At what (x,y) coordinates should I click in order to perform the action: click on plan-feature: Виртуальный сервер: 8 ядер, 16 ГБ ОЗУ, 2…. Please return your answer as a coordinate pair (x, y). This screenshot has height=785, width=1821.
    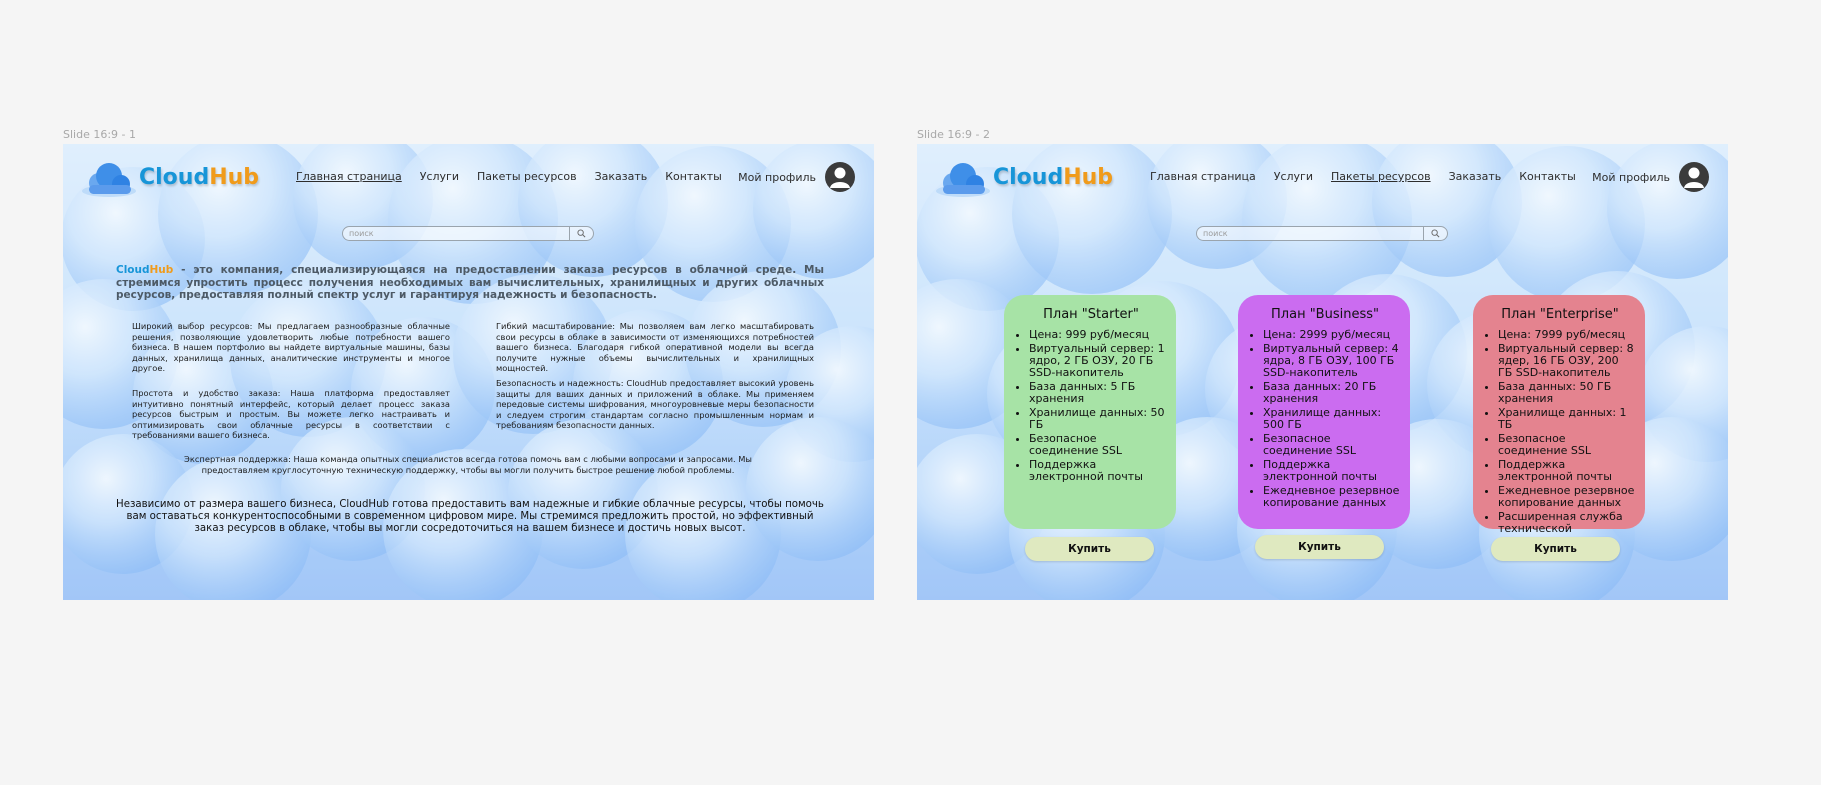
    Looking at the image, I should click on (1566, 361).